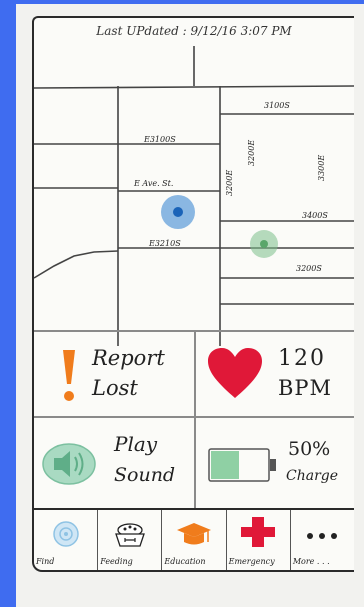 Image resolution: width=364 pixels, height=607 pixels. What do you see at coordinates (242, 465) in the screenshot?
I see `battery-icon` at bounding box center [242, 465].